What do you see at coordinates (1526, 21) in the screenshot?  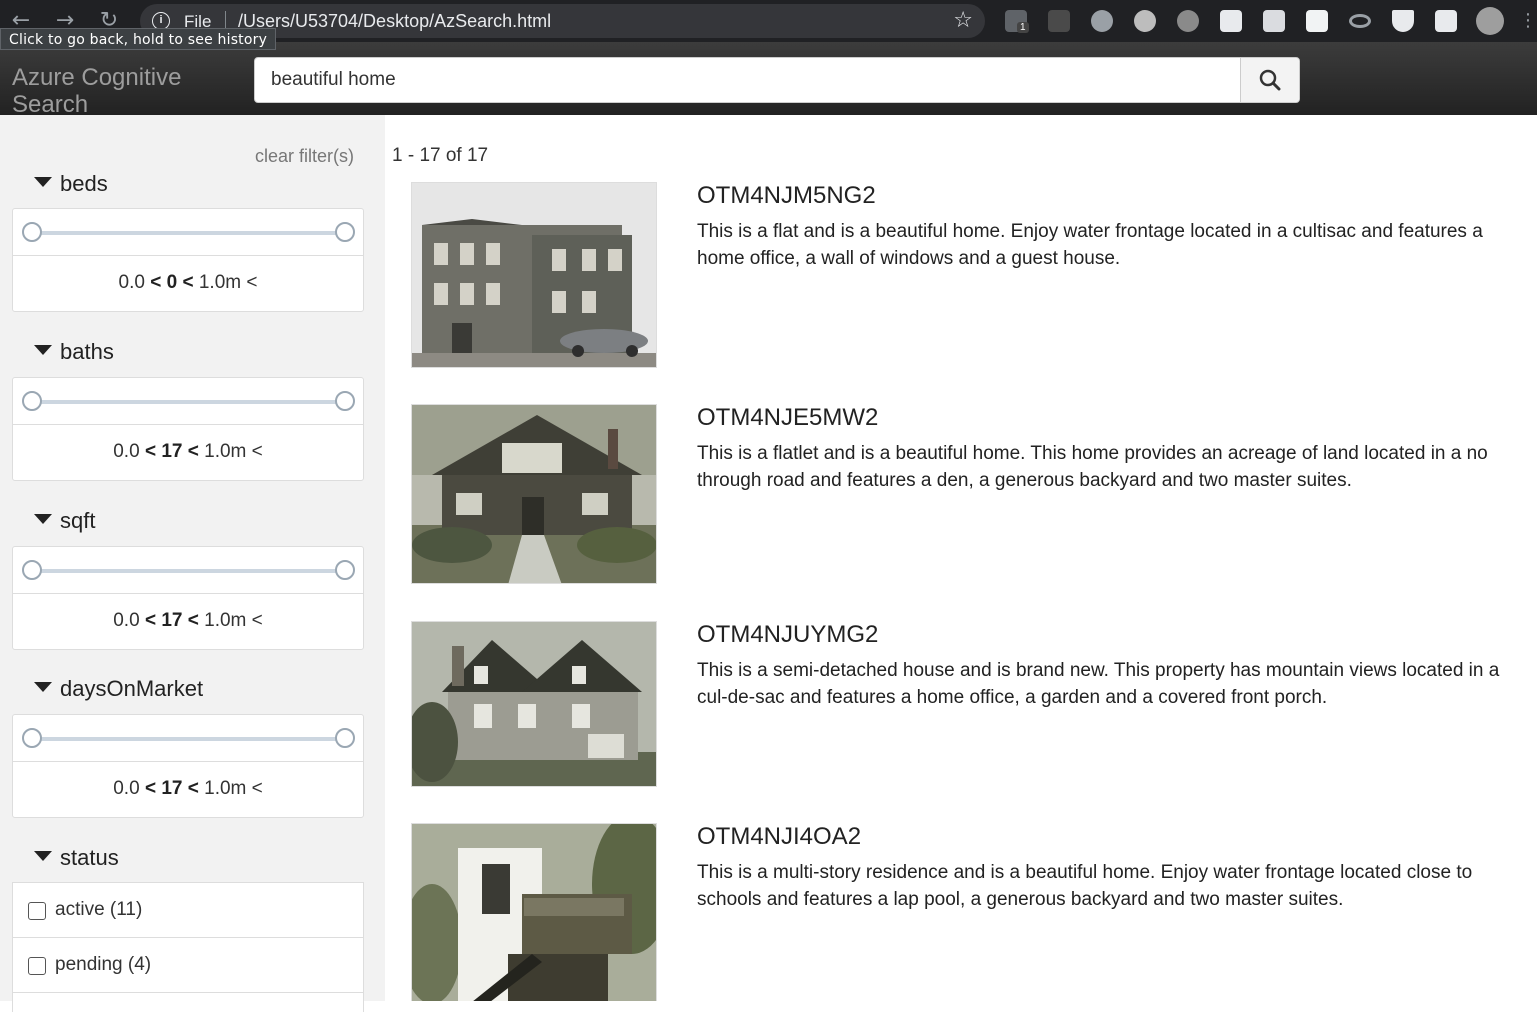 I see `menu-kebab-icon: ⋮` at bounding box center [1526, 21].